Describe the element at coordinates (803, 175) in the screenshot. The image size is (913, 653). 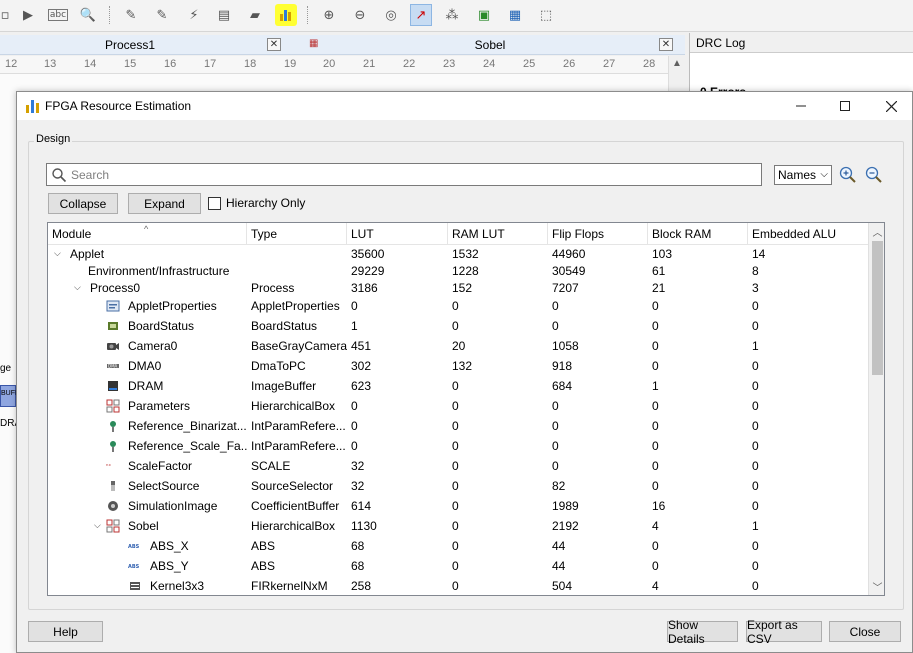
I see `search-mode-select: Names ⌵` at that location.